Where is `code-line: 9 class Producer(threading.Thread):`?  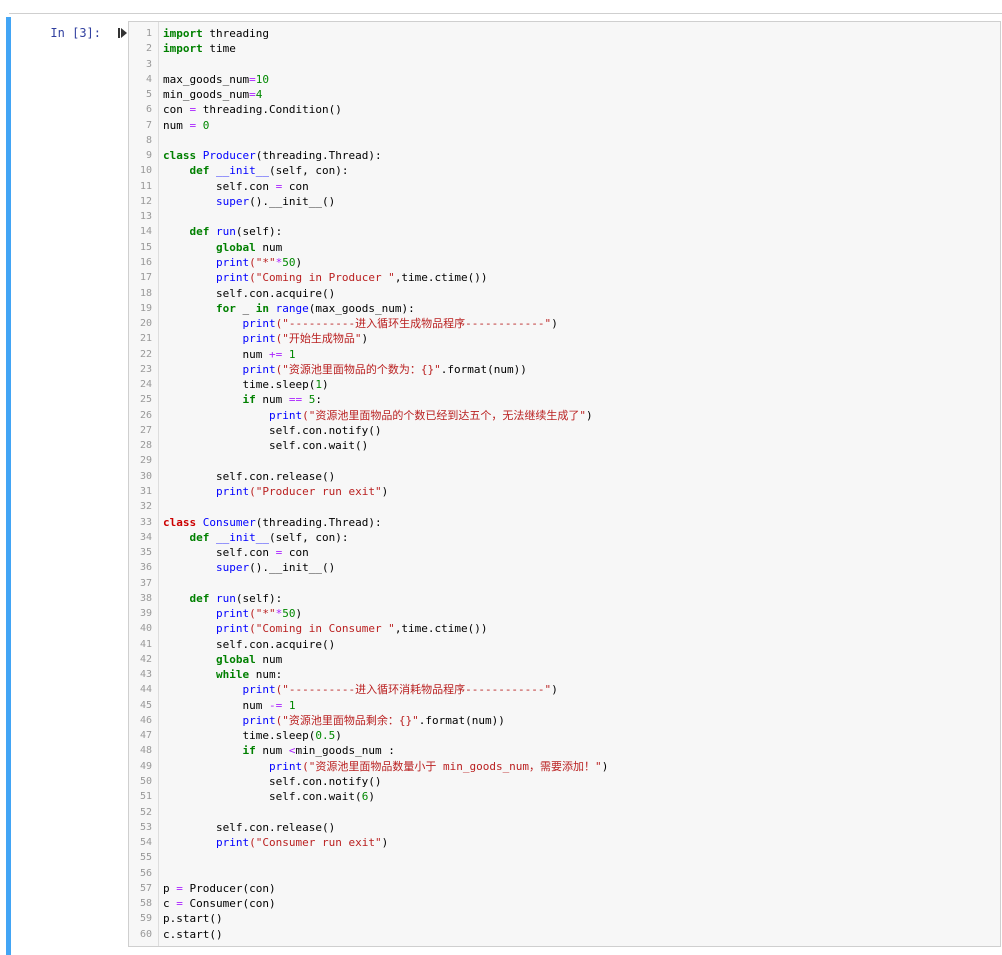
code-line: 9 class Producer(threading.Thread): is located at coordinates (564, 155).